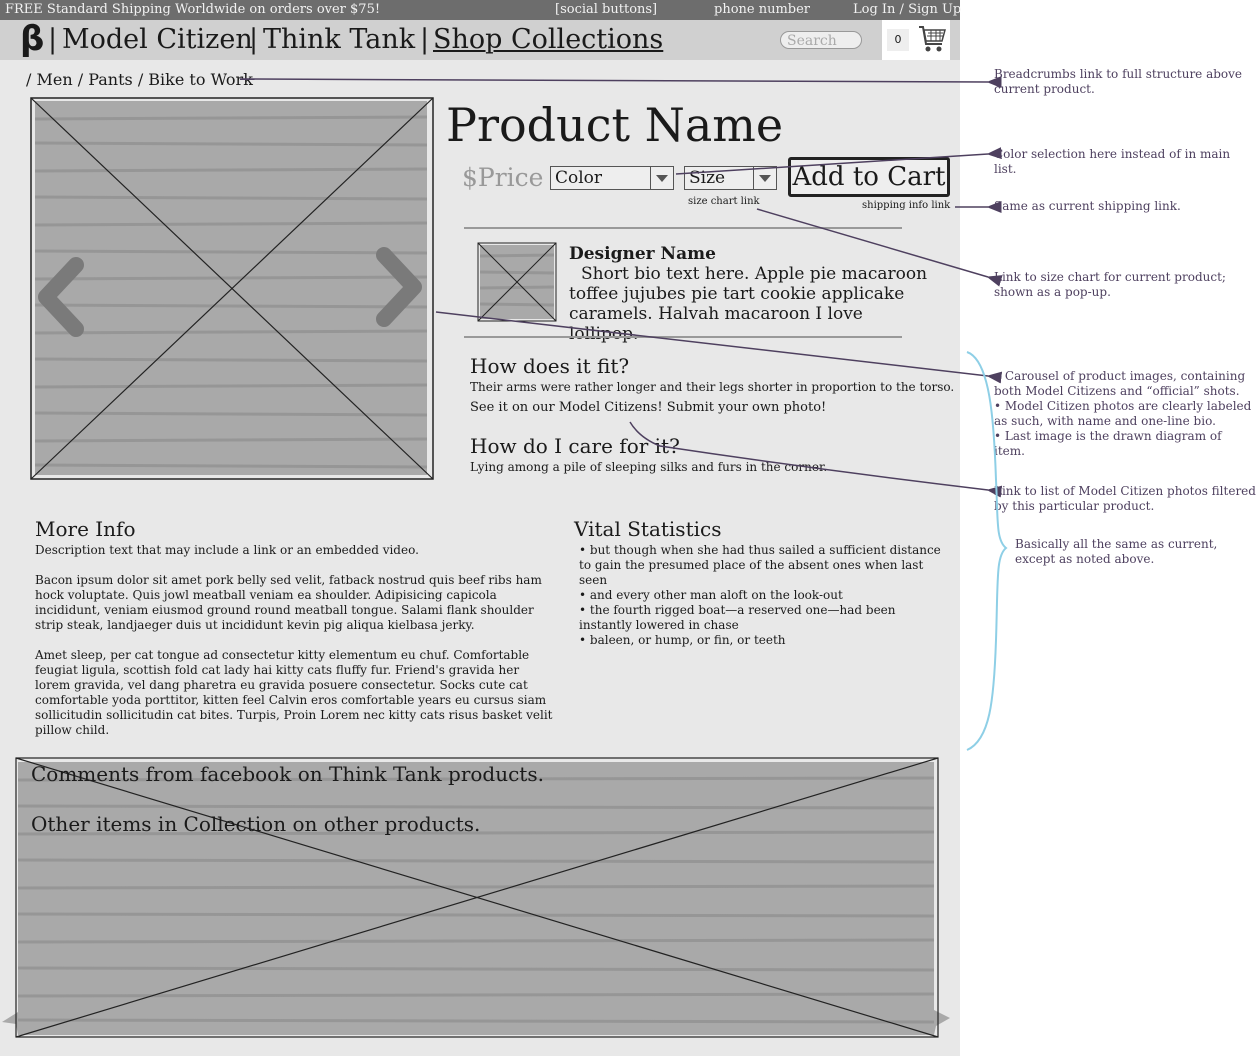  I want to click on cart-icon, so click(932, 39).